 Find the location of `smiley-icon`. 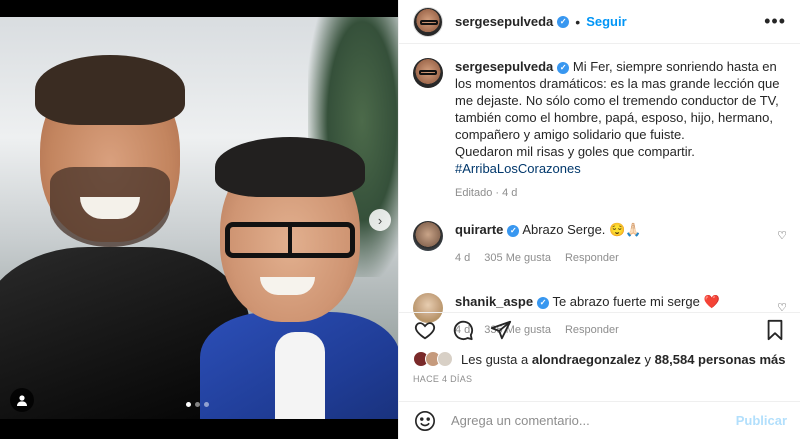

smiley-icon is located at coordinates (425, 420).